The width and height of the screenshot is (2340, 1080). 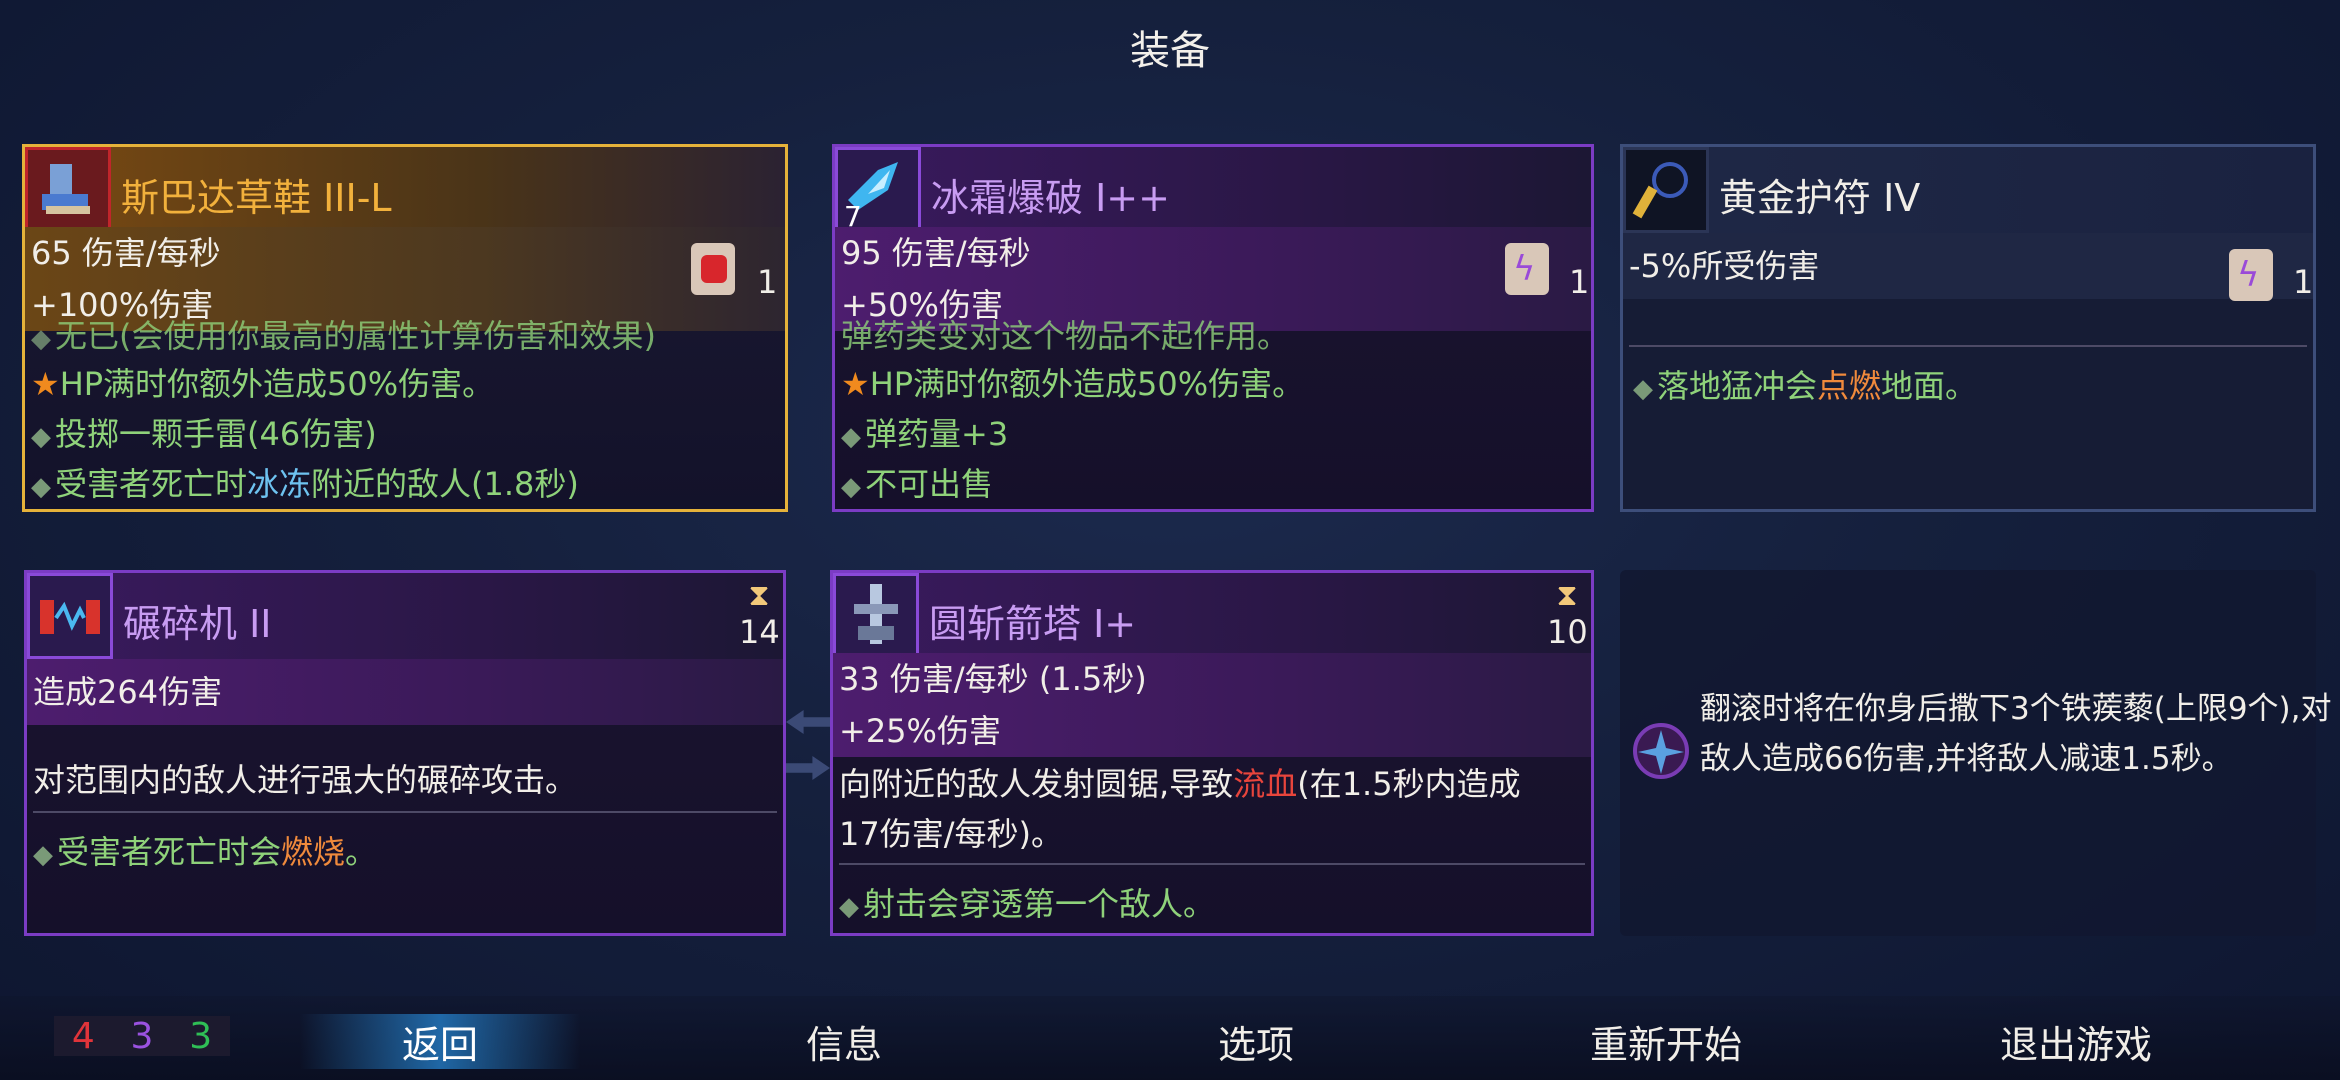 What do you see at coordinates (844, 1041) in the screenshot?
I see `info-button: 信息` at bounding box center [844, 1041].